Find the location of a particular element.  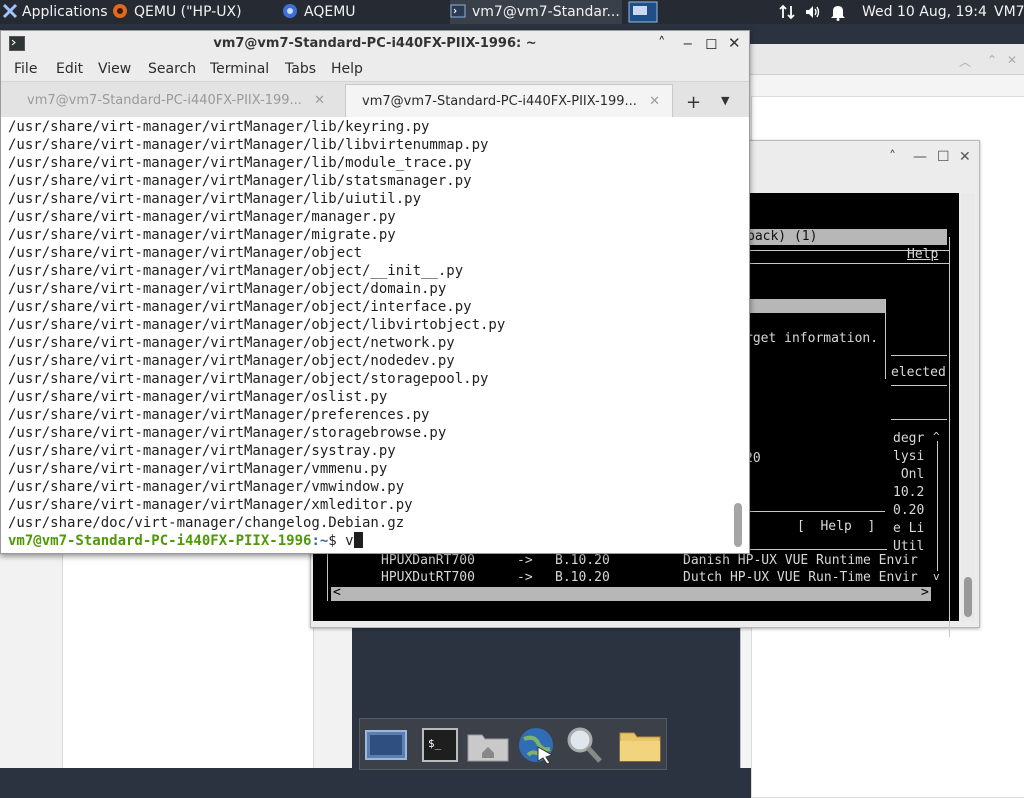

prompt-symbol: $ is located at coordinates (337, 541).